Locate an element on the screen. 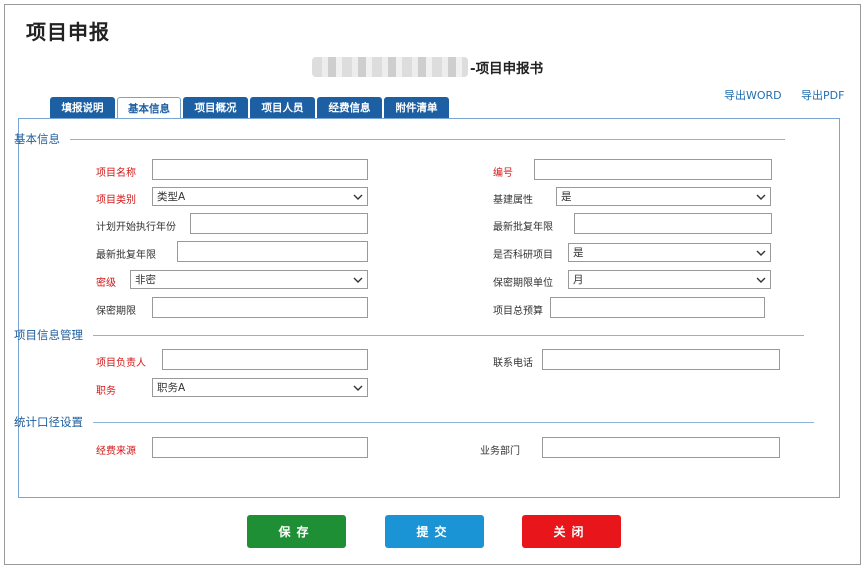  project-name-input is located at coordinates (260, 169).